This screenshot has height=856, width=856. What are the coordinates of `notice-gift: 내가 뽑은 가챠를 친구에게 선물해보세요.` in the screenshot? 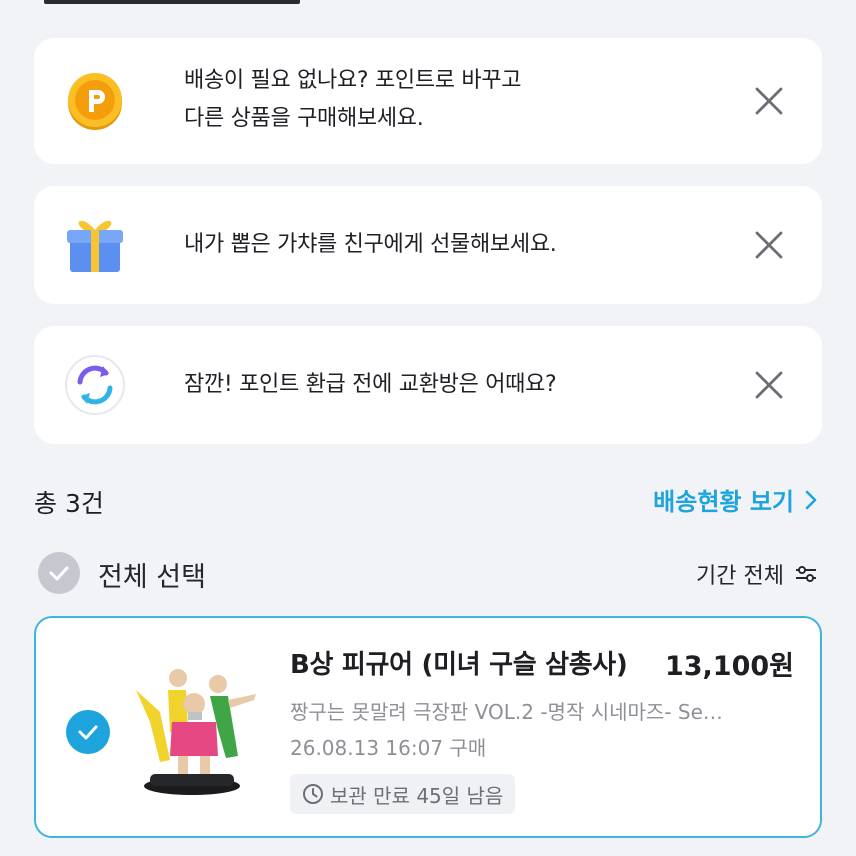 It's located at (428, 245).